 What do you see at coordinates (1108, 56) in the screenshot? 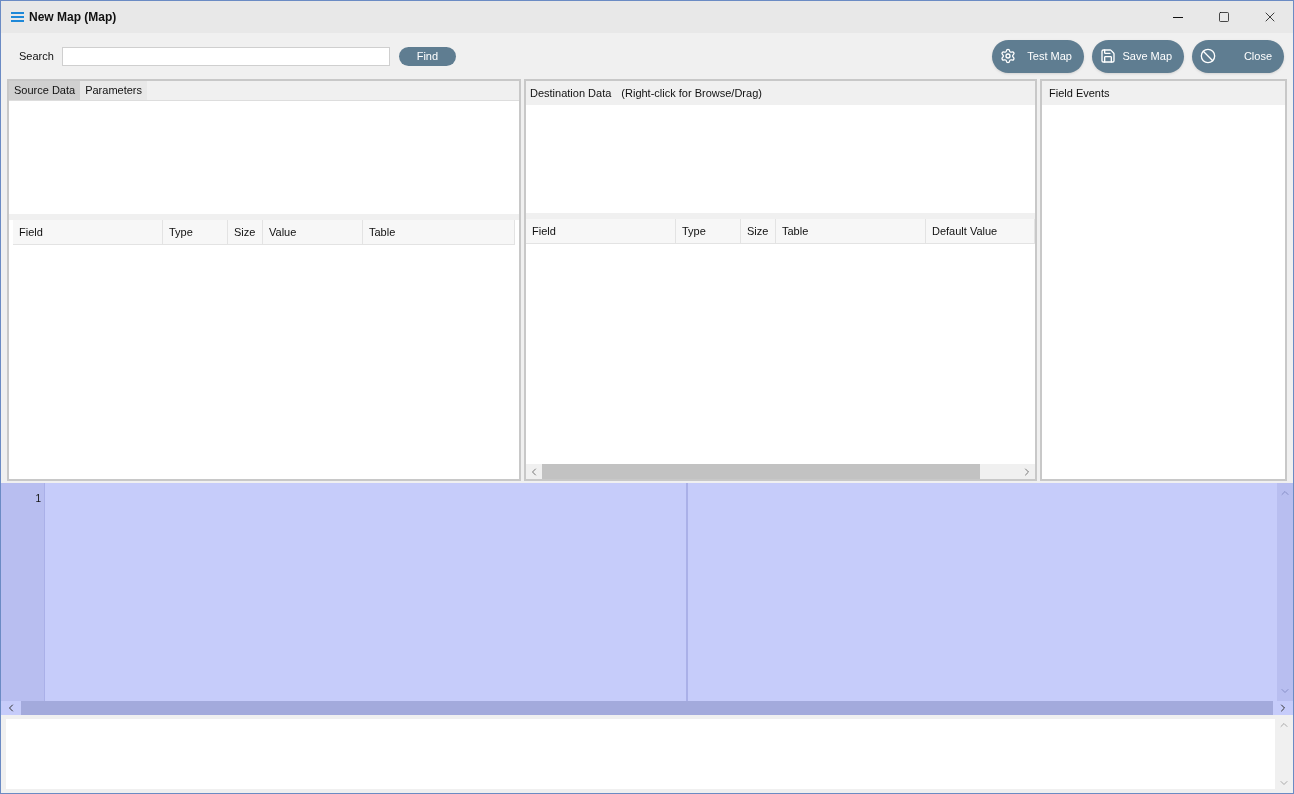
I see `save-icon` at bounding box center [1108, 56].